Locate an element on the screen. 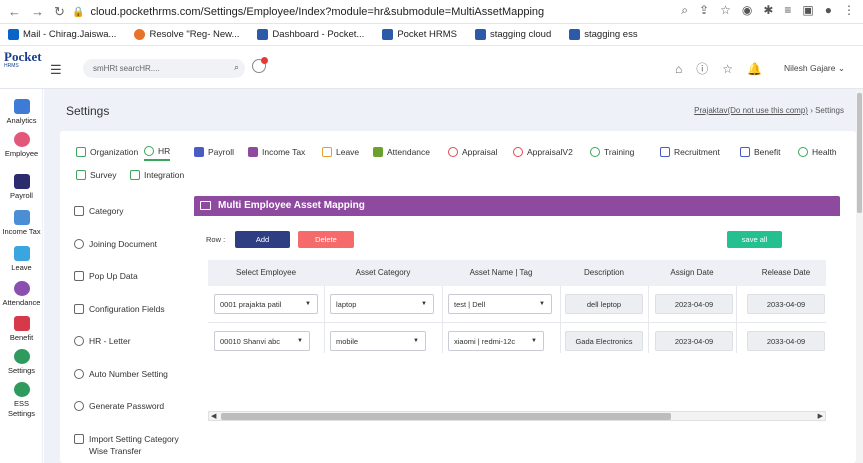  save-all-button: save all is located at coordinates (754, 239).